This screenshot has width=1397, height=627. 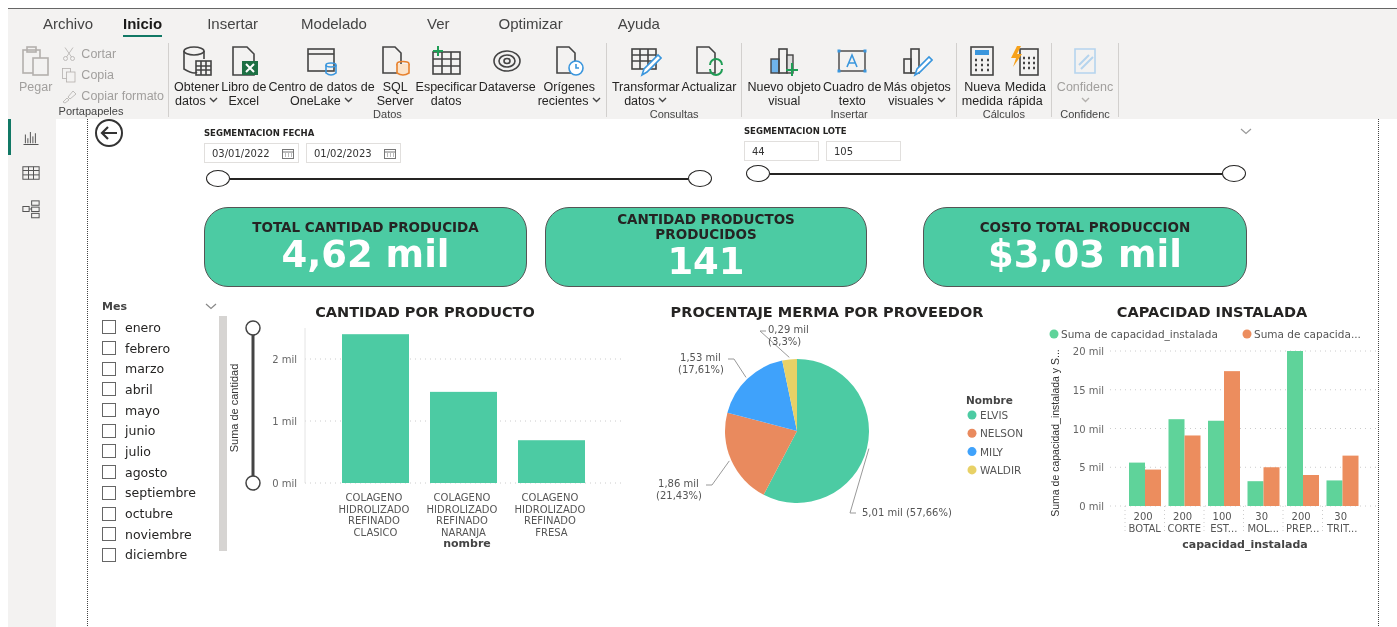 I want to click on ribbon-button: Más objetos visuales, so click(x=917, y=76).